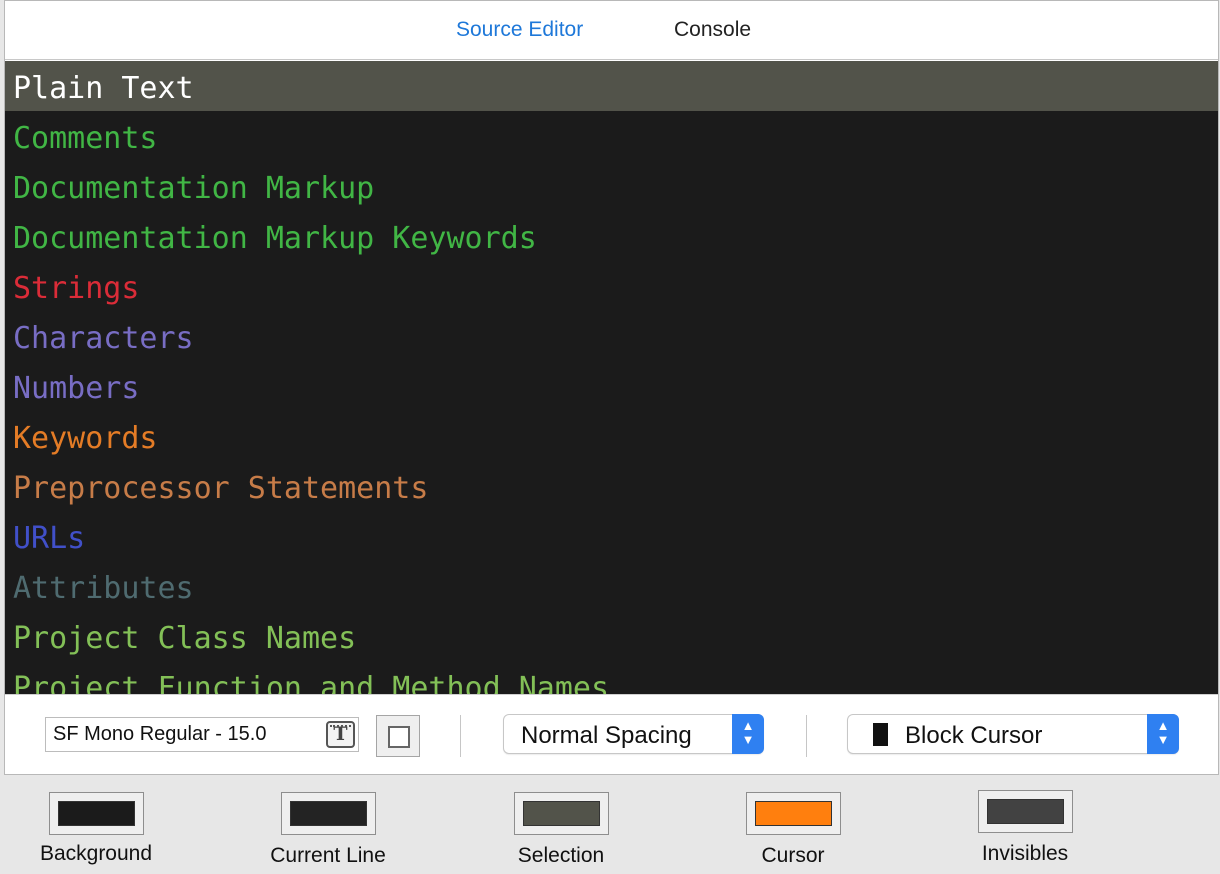  What do you see at coordinates (611, 236) in the screenshot?
I see `syntax-item-row: Documentation Markup Keywords` at bounding box center [611, 236].